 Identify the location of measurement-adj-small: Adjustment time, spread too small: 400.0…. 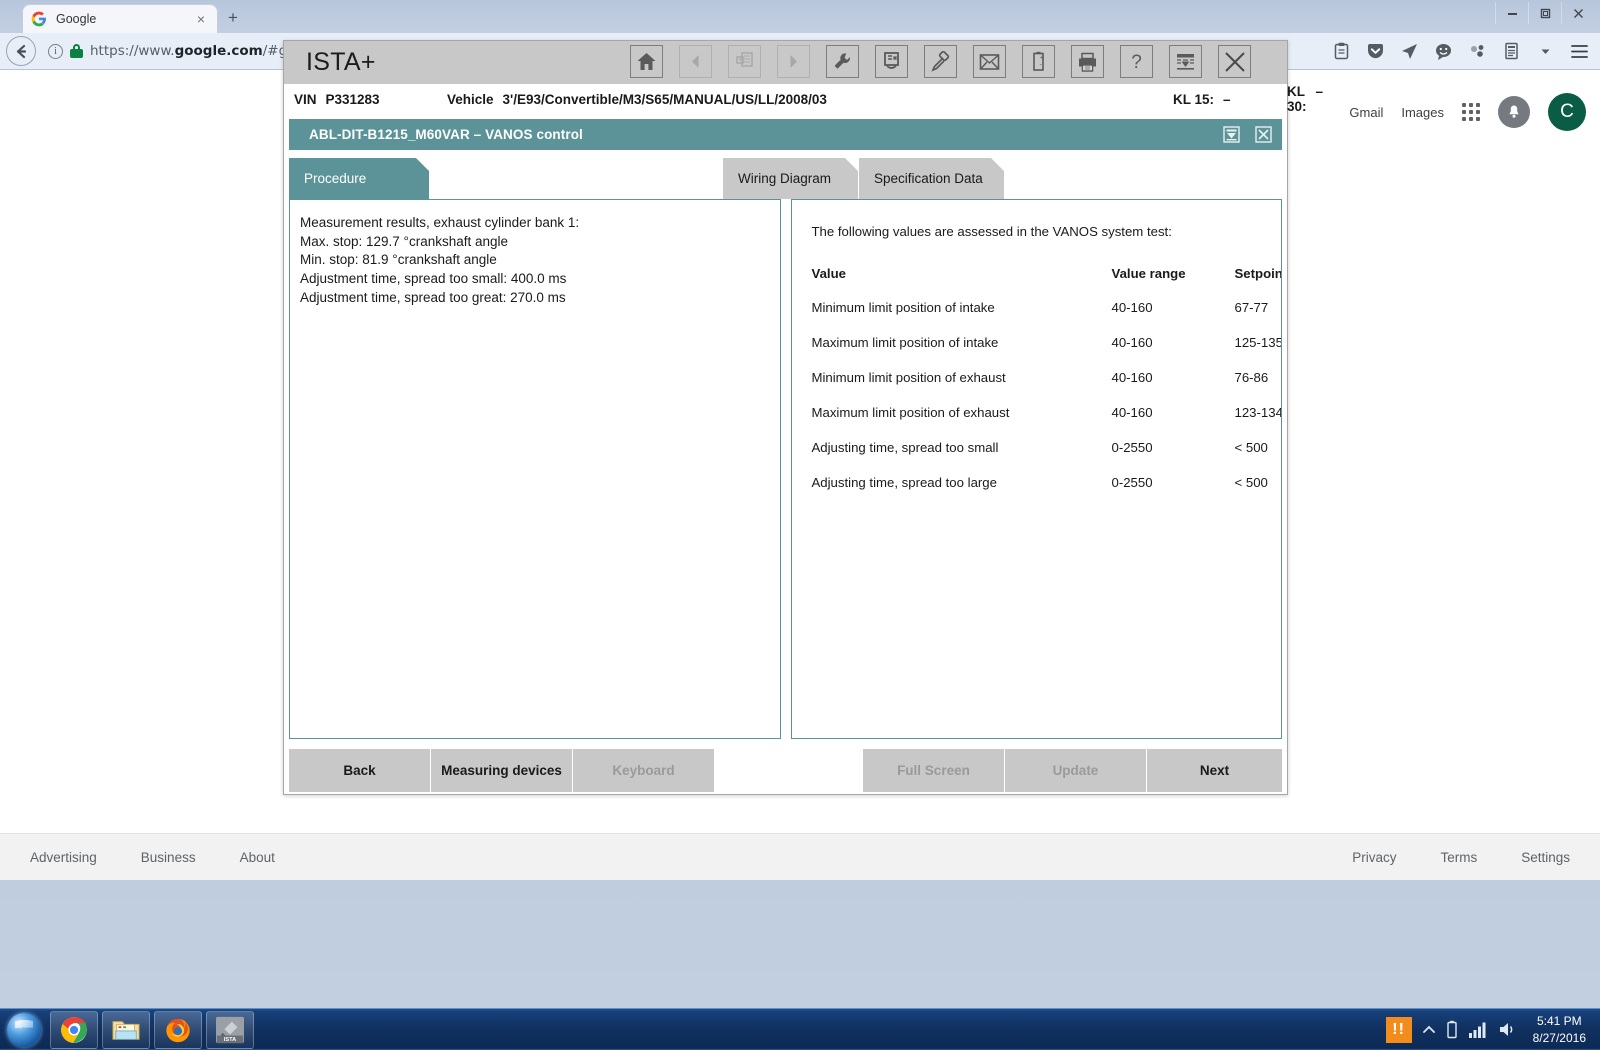
(433, 278).